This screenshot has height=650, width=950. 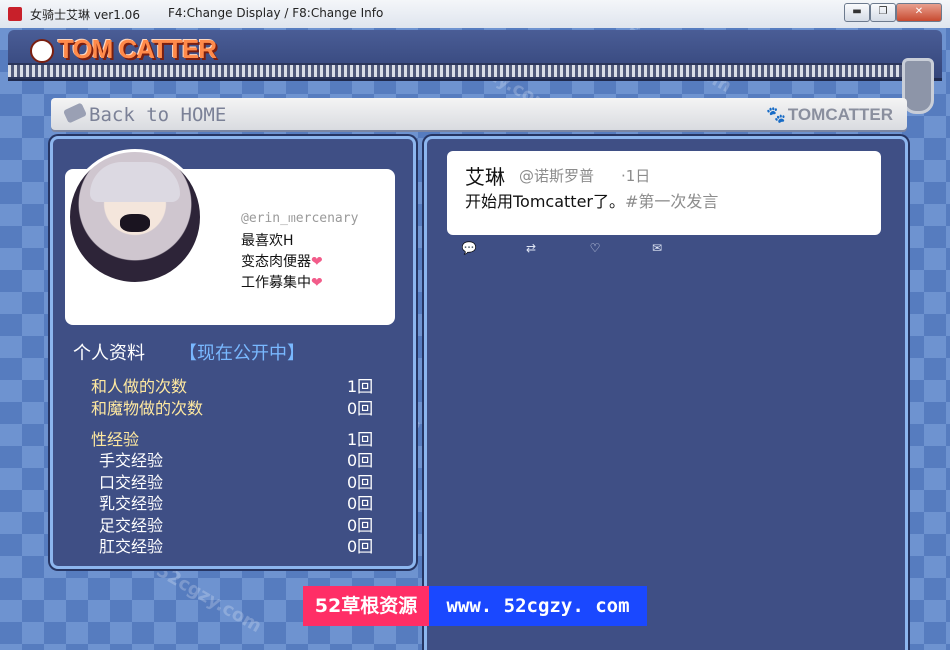 What do you see at coordinates (123, 49) in the screenshot?
I see `tomcatter-logo: TOM CATTER` at bounding box center [123, 49].